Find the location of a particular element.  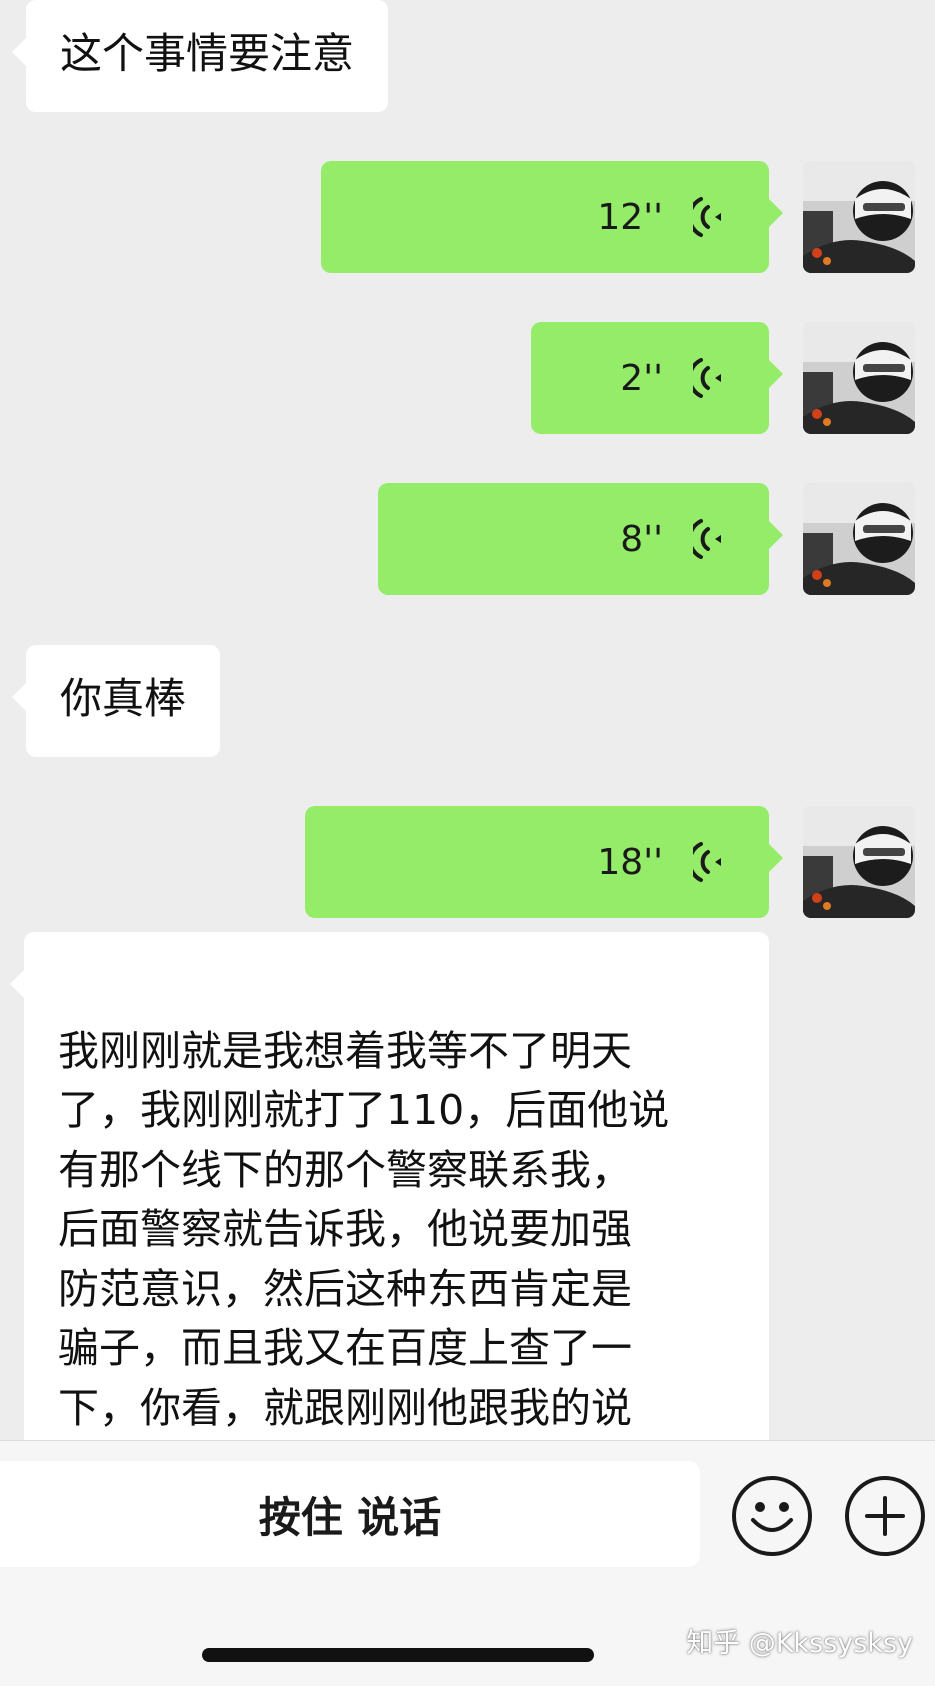

sent-voice-message: 2'' is located at coordinates (657, 378).